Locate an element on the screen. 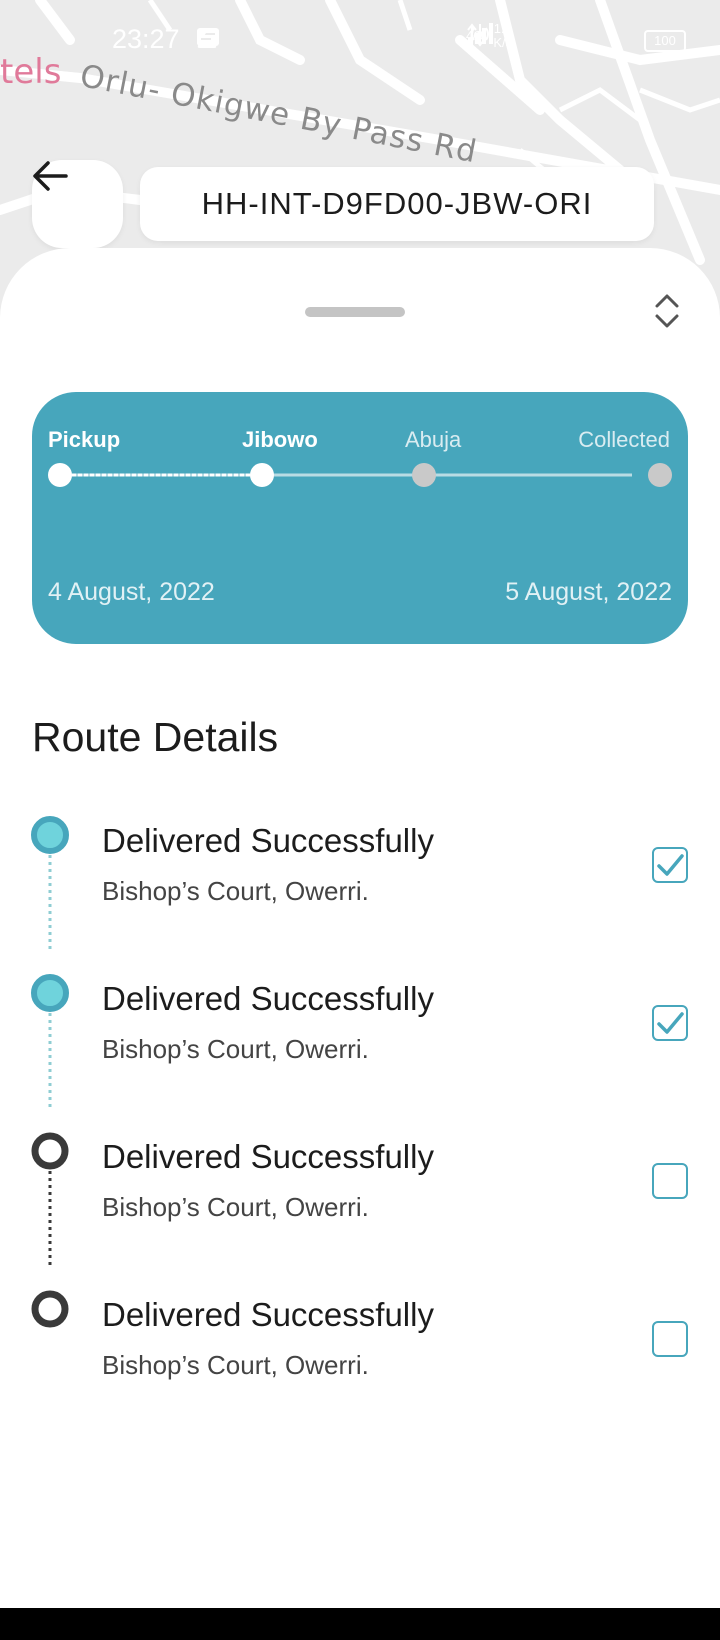 Image resolution: width=720 pixels, height=1640 pixels. stage-dot-jibowo is located at coordinates (262, 475).